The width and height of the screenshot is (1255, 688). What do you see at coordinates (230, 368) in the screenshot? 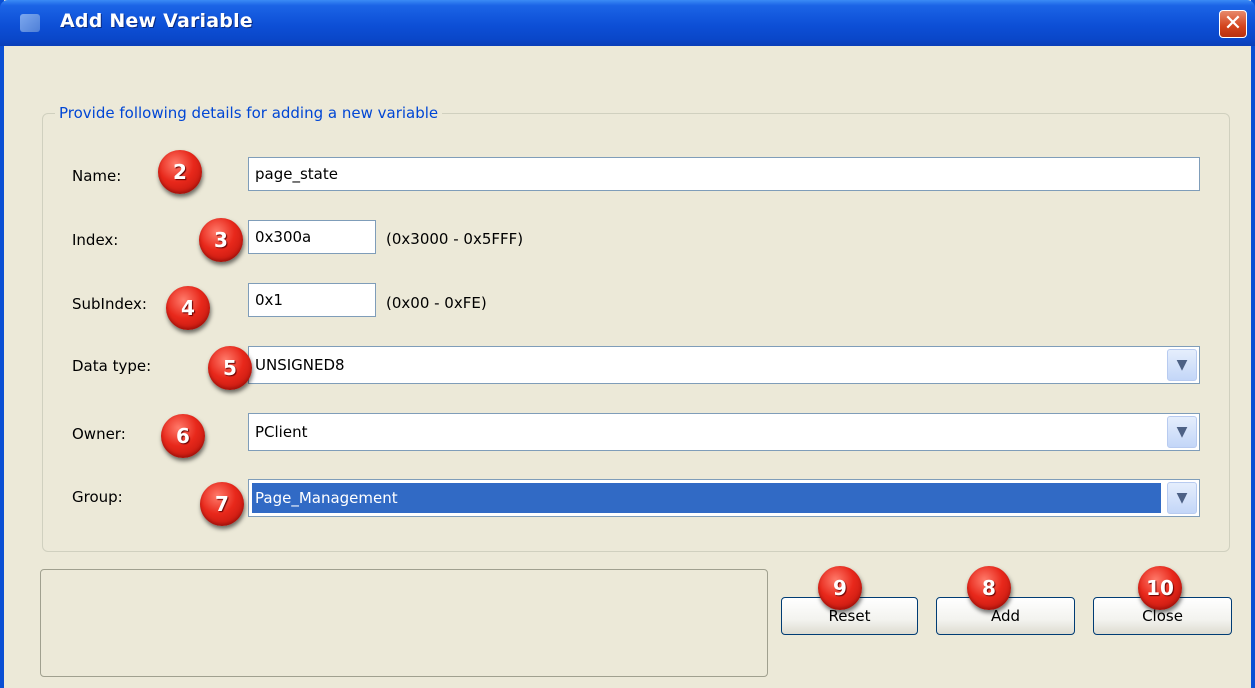
I see `callout-badge: 5` at bounding box center [230, 368].